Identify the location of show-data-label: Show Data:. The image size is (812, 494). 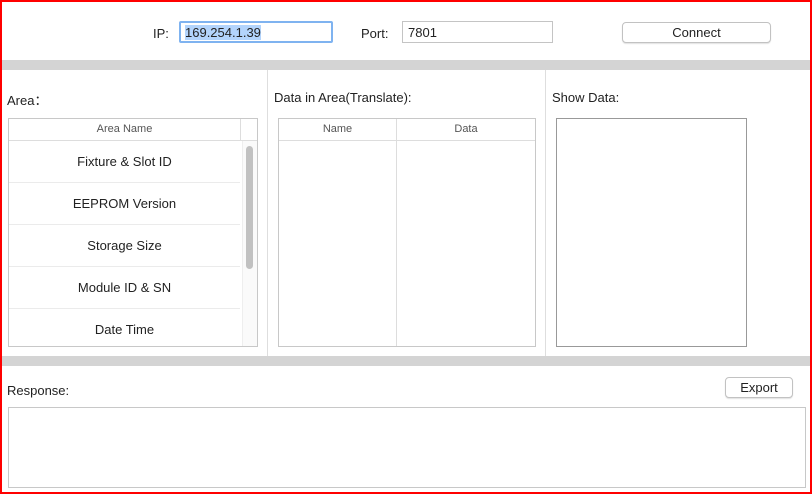
(586, 97).